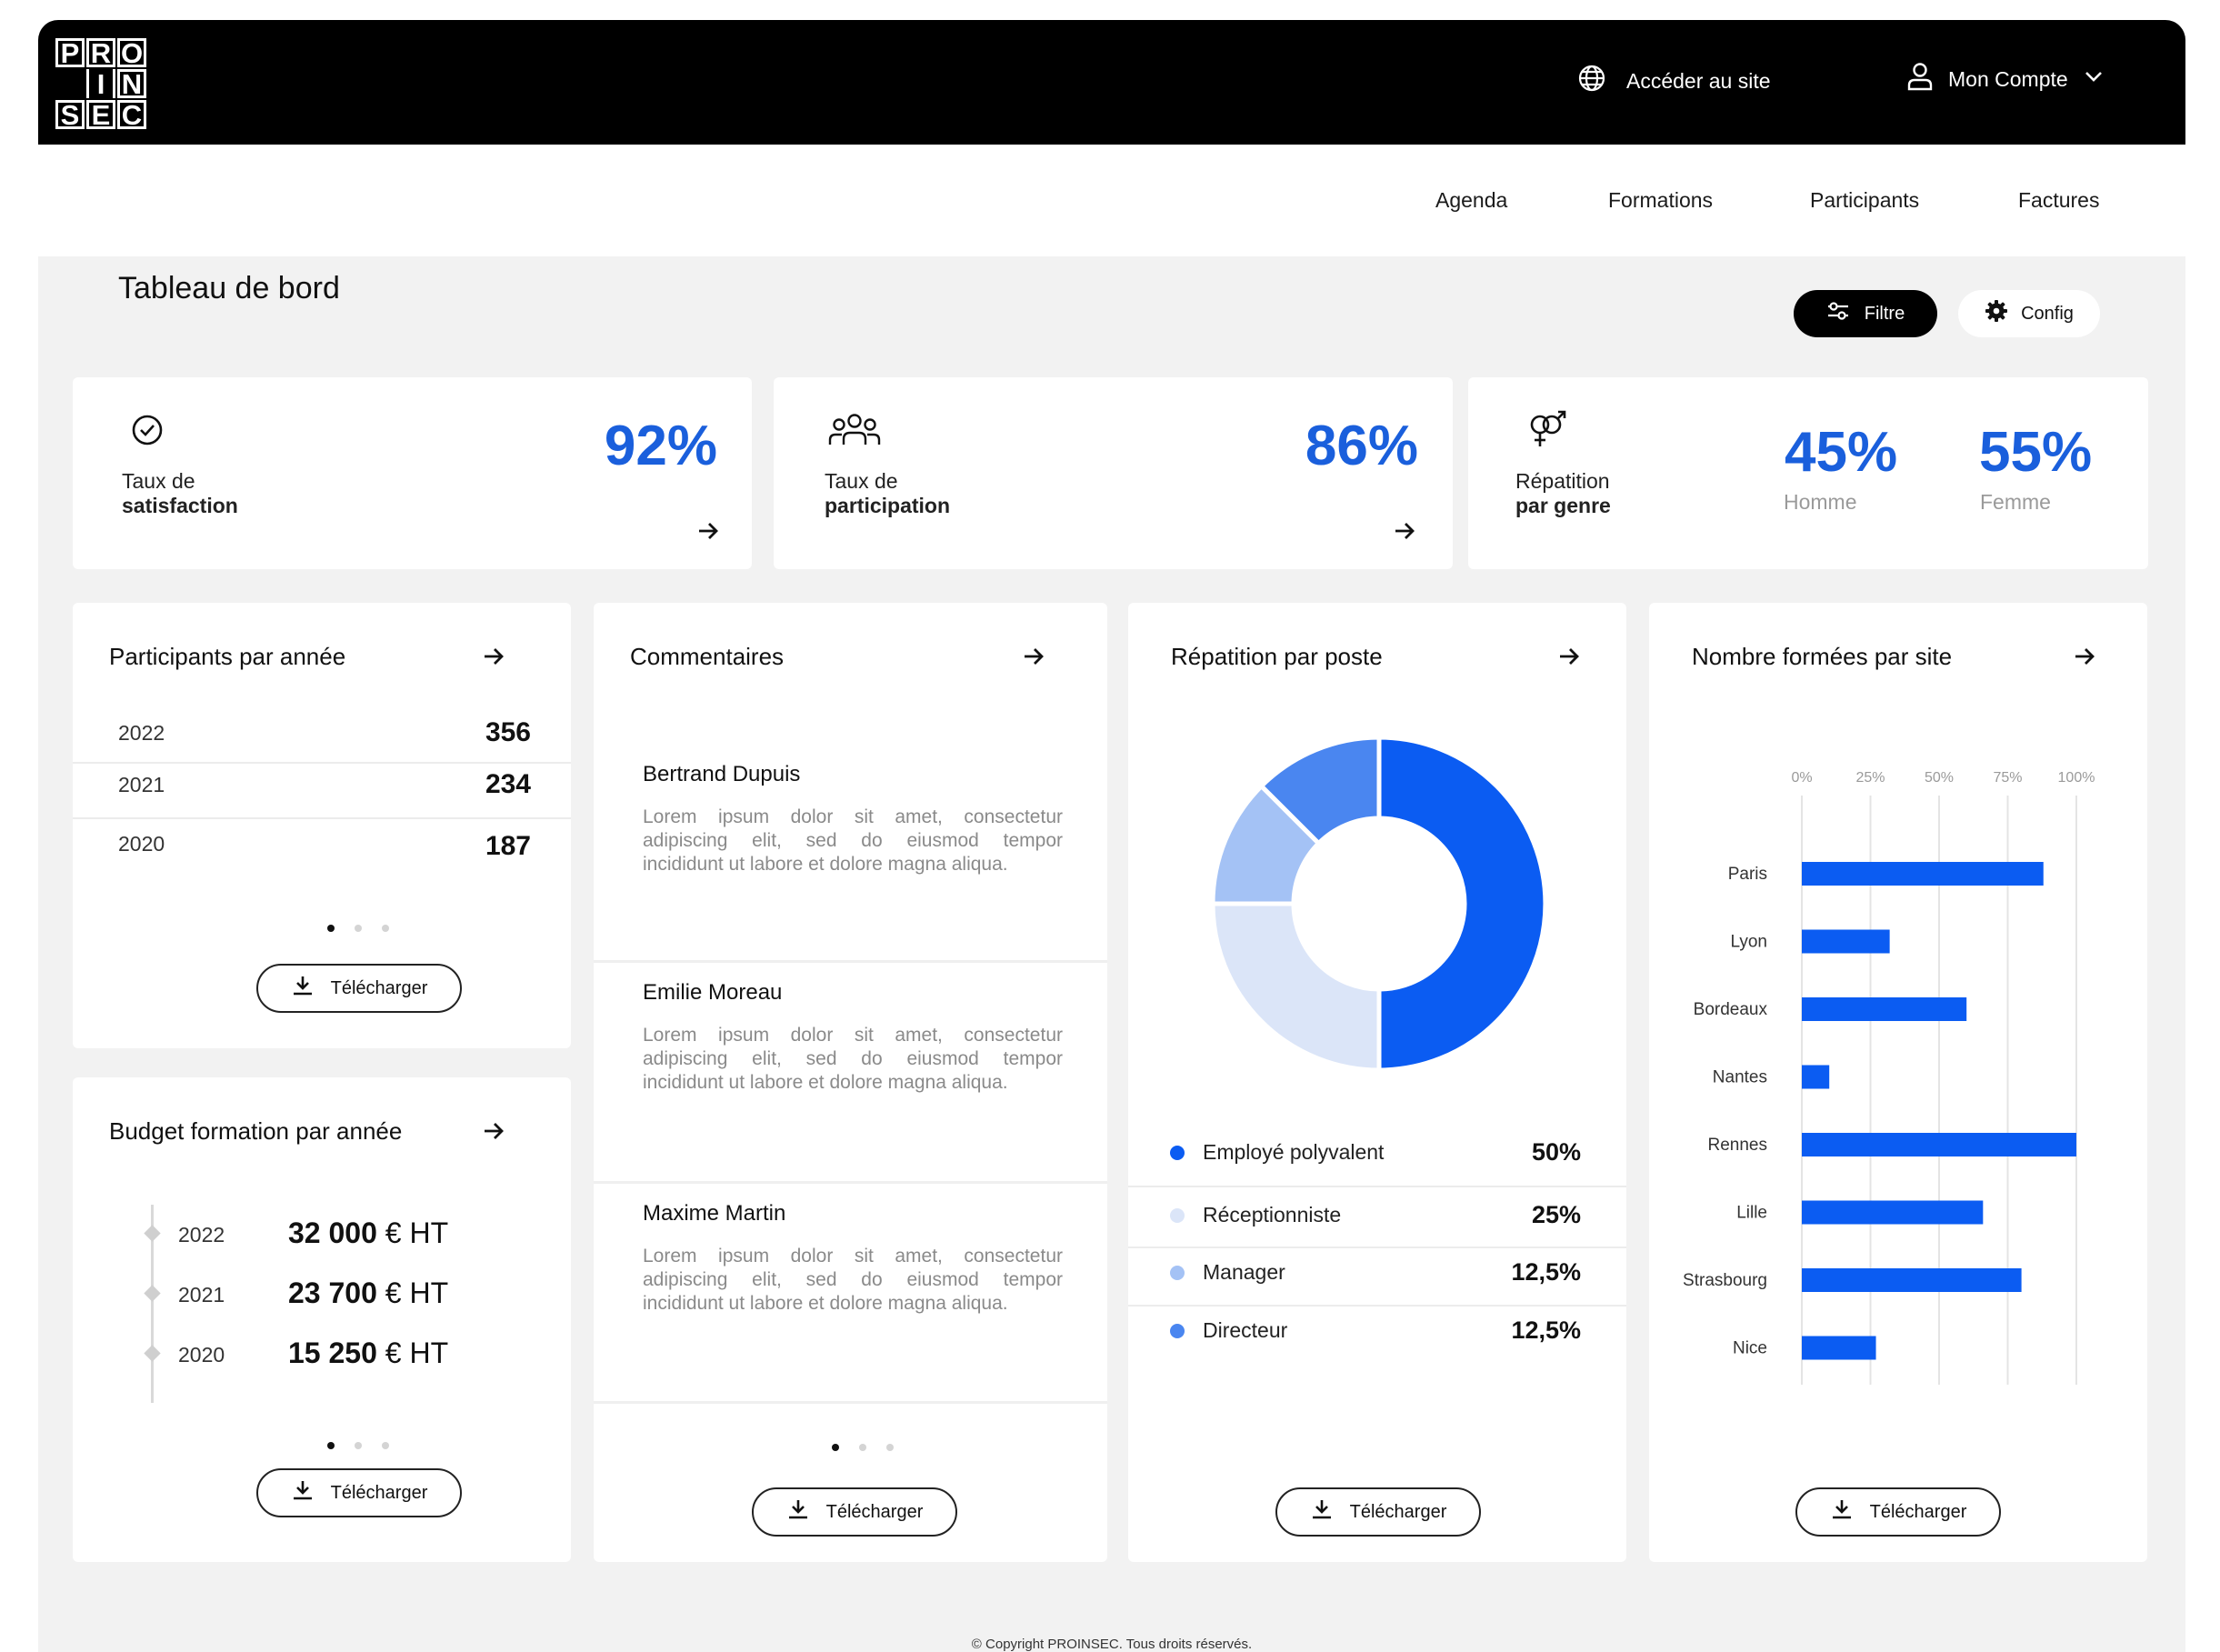 This screenshot has width=2220, height=1652. Describe the element at coordinates (2007, 778) in the screenshot. I see `x-tick-label: 75%` at that location.